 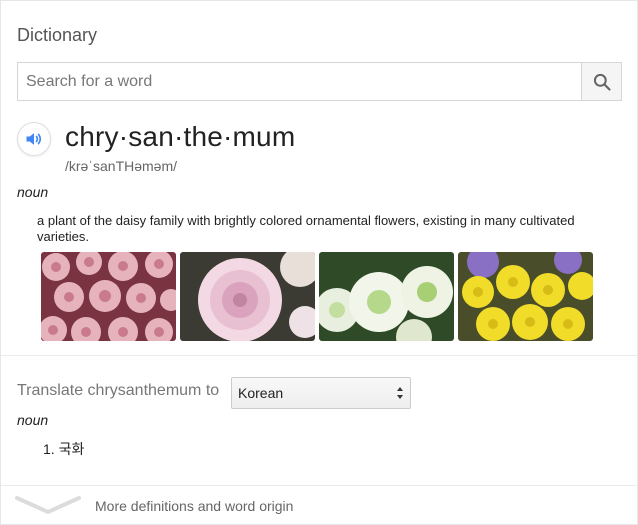 I want to click on search-input, so click(x=299, y=81).